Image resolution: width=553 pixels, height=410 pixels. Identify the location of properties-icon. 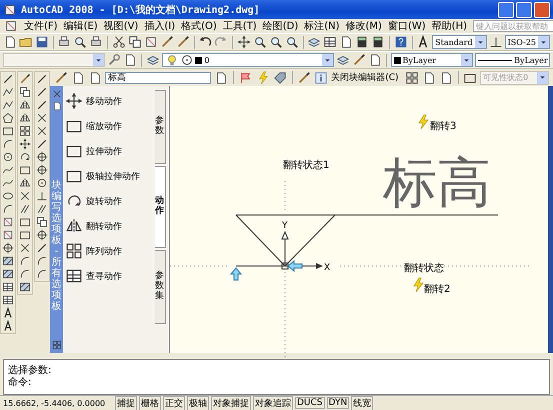
(57, 106).